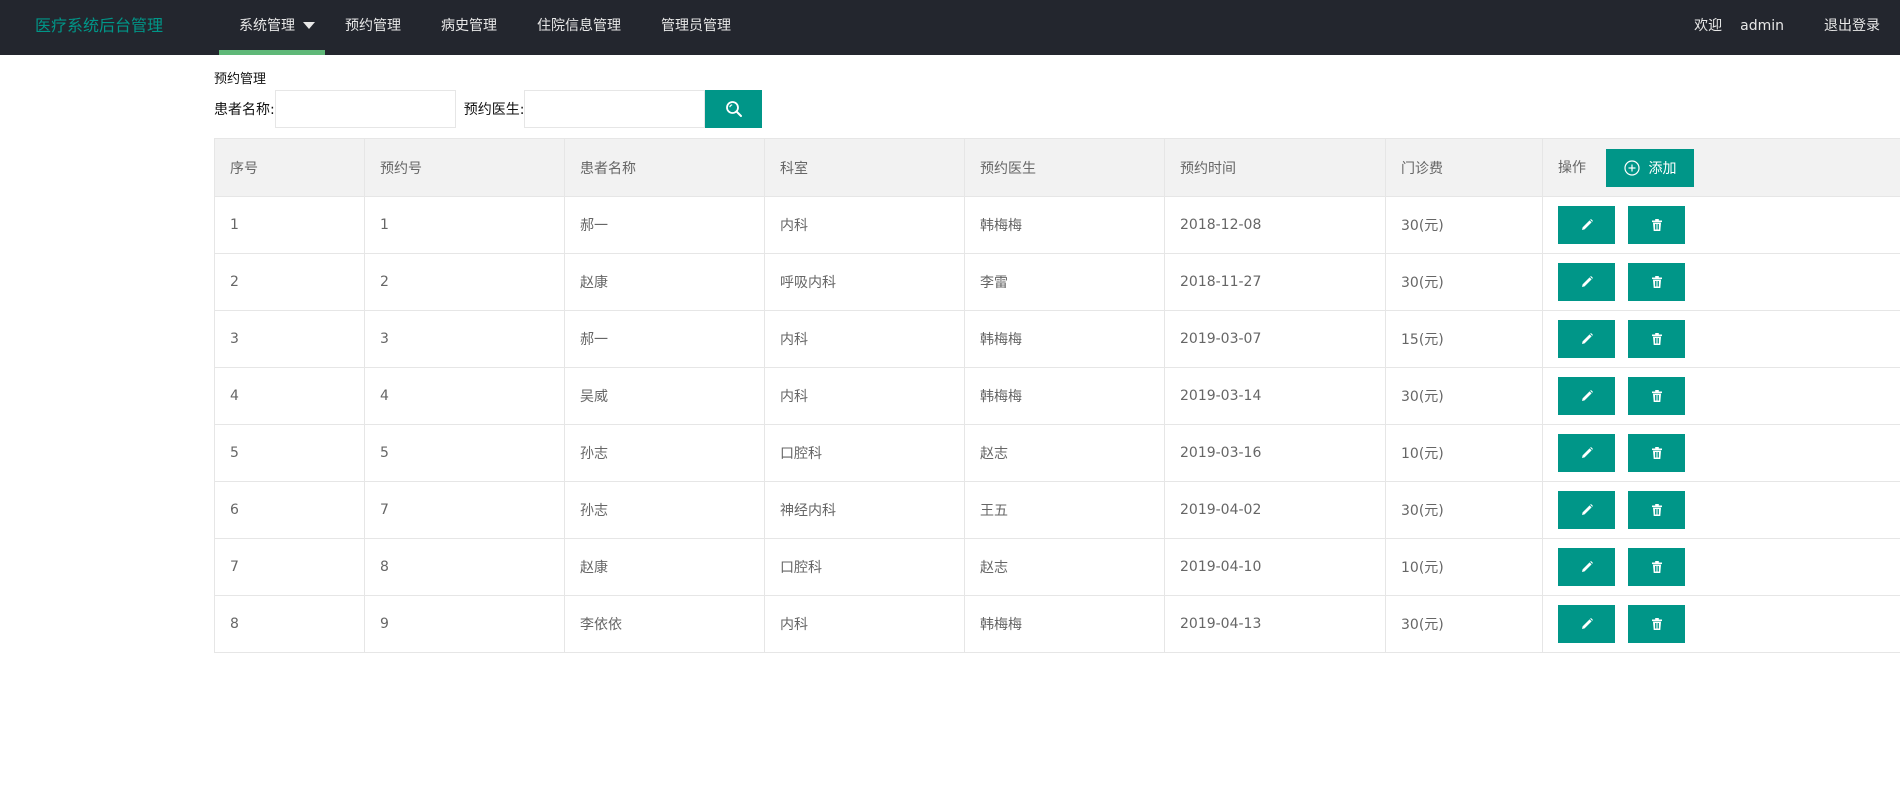 This screenshot has height=791, width=1900. What do you see at coordinates (464, 453) in the screenshot?
I see `cell-appointment-no: 5` at bounding box center [464, 453].